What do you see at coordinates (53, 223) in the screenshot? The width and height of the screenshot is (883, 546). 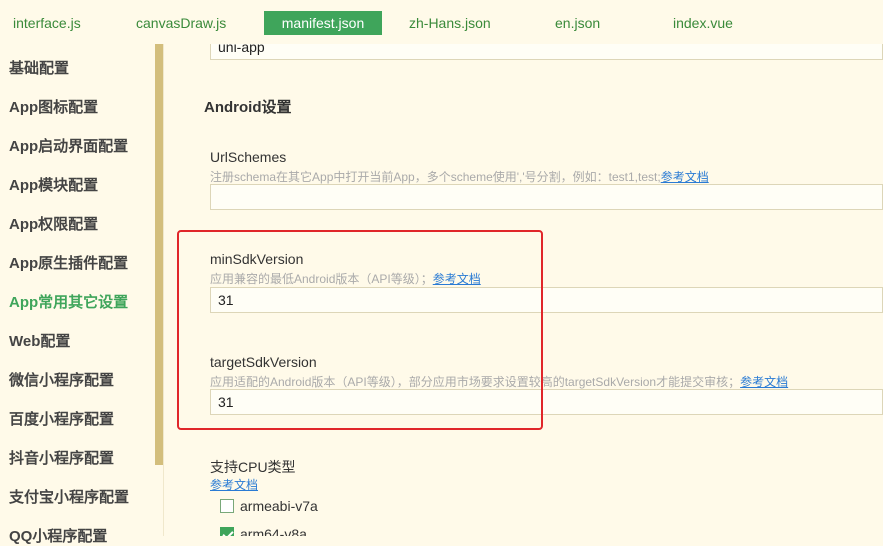 I see `sidebar-item-app-permissions: App权限配置` at bounding box center [53, 223].